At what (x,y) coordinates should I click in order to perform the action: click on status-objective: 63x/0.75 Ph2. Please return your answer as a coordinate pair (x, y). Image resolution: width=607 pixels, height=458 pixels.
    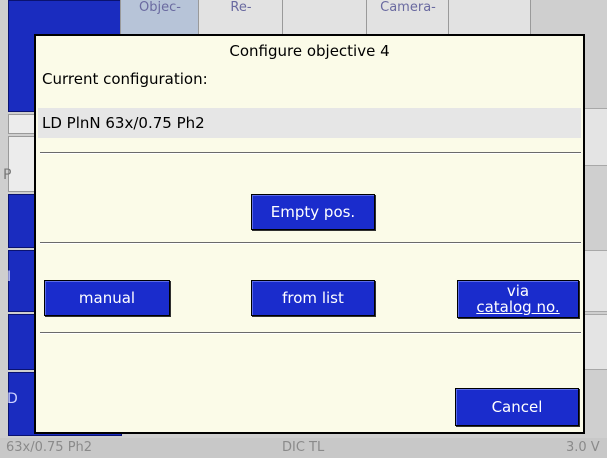
    Looking at the image, I should click on (49, 447).